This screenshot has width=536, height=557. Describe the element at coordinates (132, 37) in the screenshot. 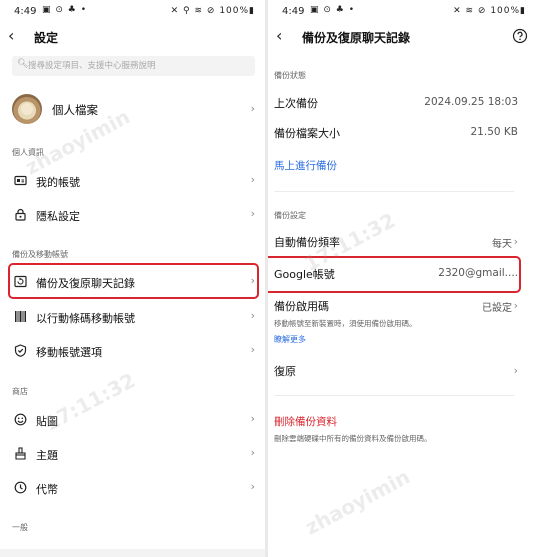

I see `top-bar: ‹ 設定` at that location.